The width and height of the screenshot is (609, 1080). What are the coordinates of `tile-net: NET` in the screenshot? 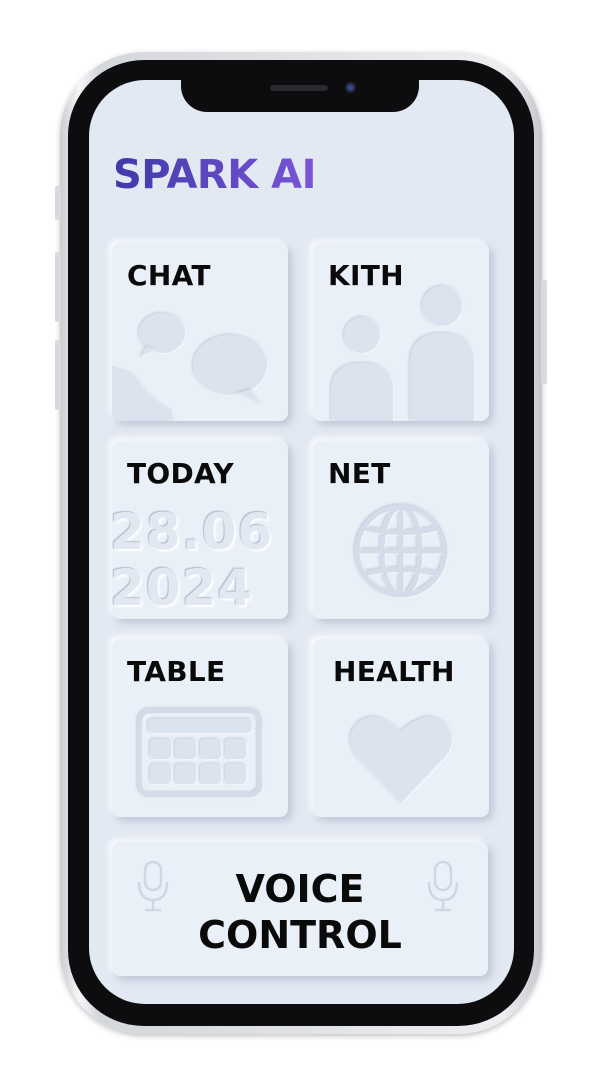 It's located at (401, 530).